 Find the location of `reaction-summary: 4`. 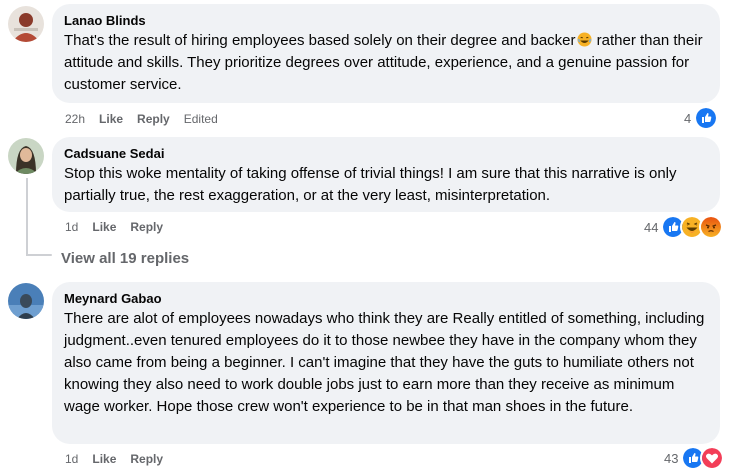

reaction-summary: 4 is located at coordinates (701, 118).